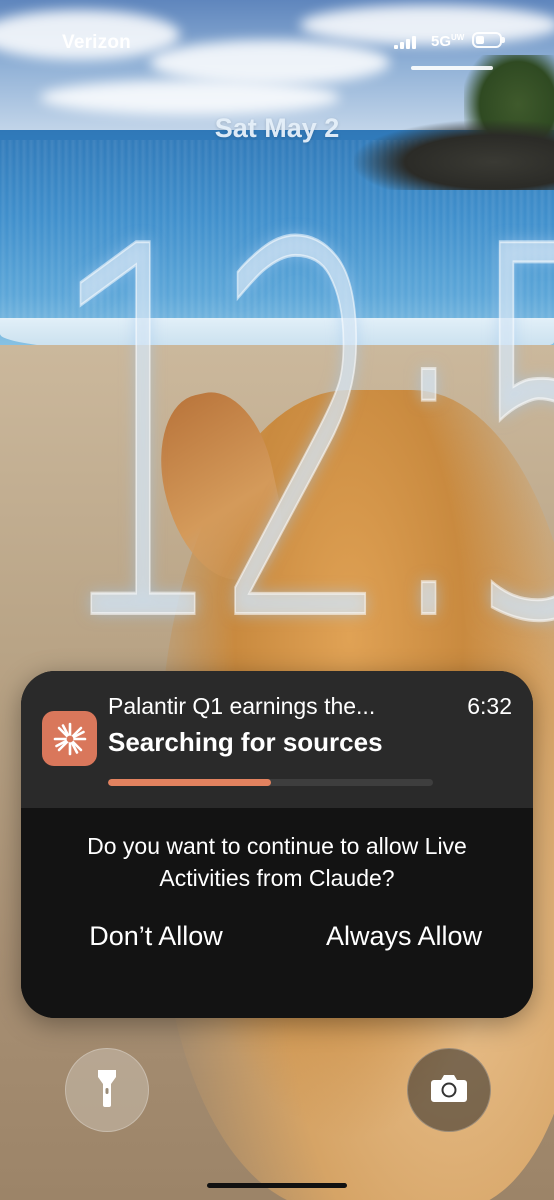 This screenshot has height=1200, width=554. I want to click on flashlight-button, so click(107, 1090).